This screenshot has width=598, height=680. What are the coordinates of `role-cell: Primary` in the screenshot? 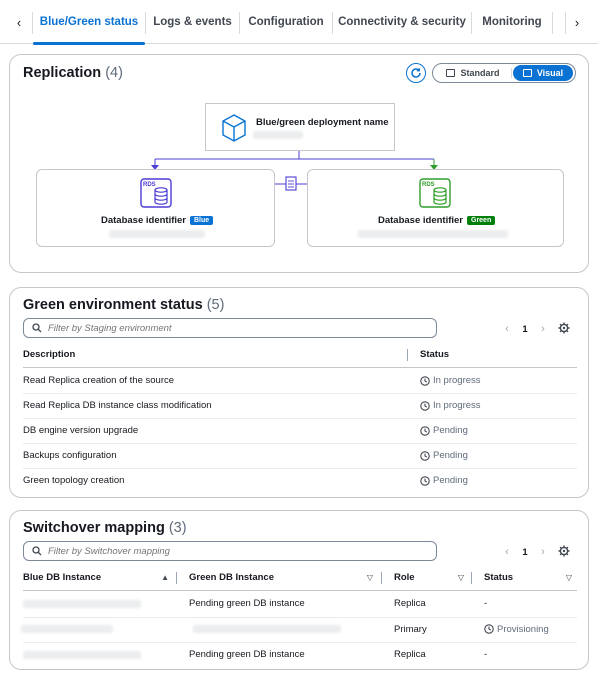 It's located at (410, 629).